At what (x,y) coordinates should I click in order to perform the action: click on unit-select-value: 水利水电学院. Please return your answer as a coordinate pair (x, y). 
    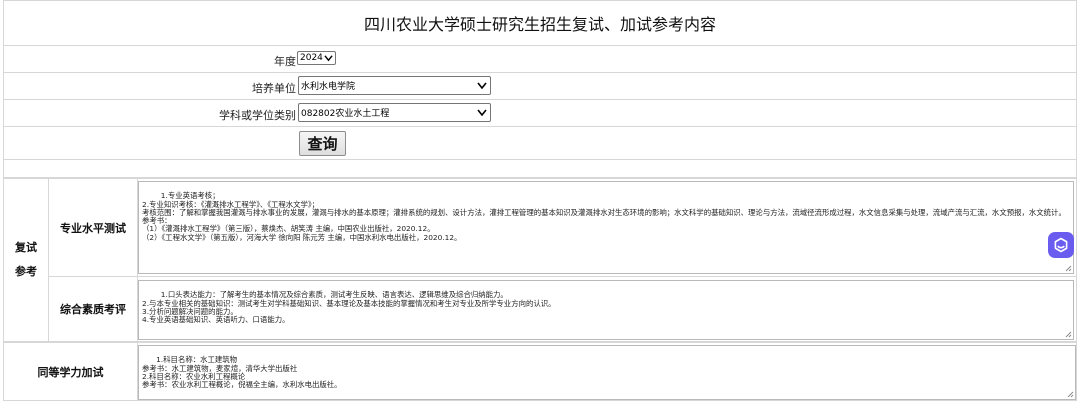
    Looking at the image, I should click on (328, 87).